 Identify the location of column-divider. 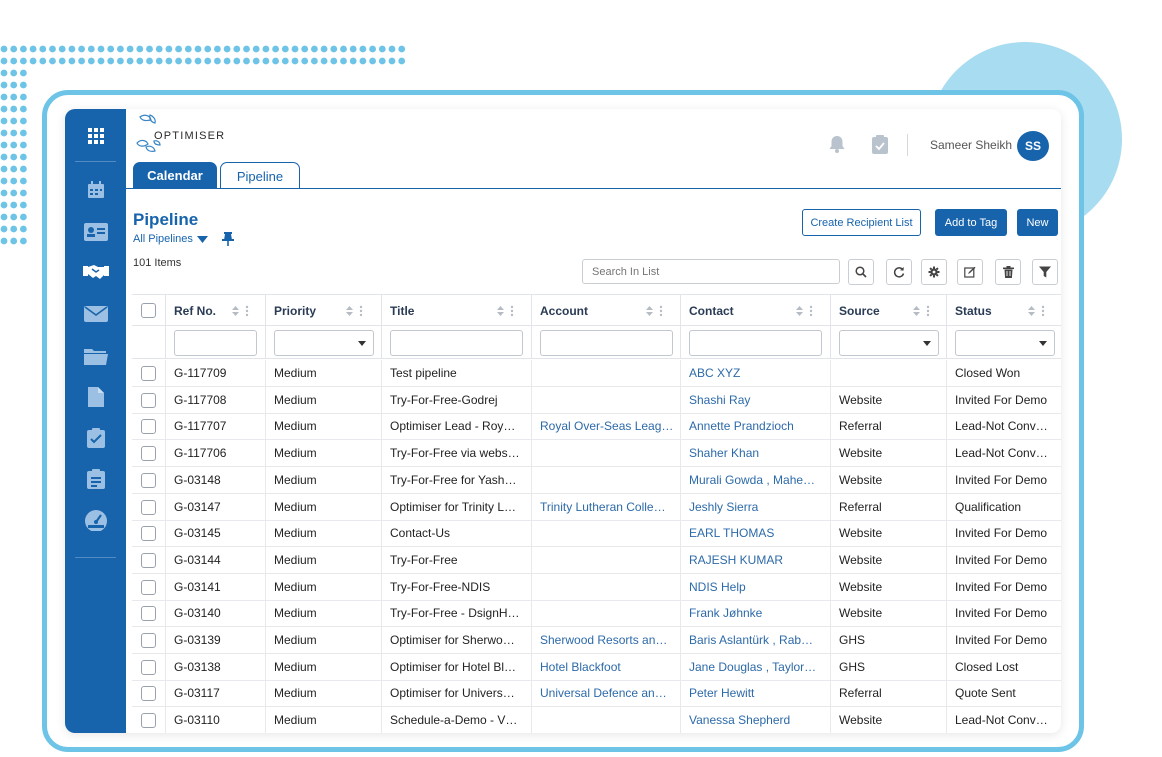
(165, 614).